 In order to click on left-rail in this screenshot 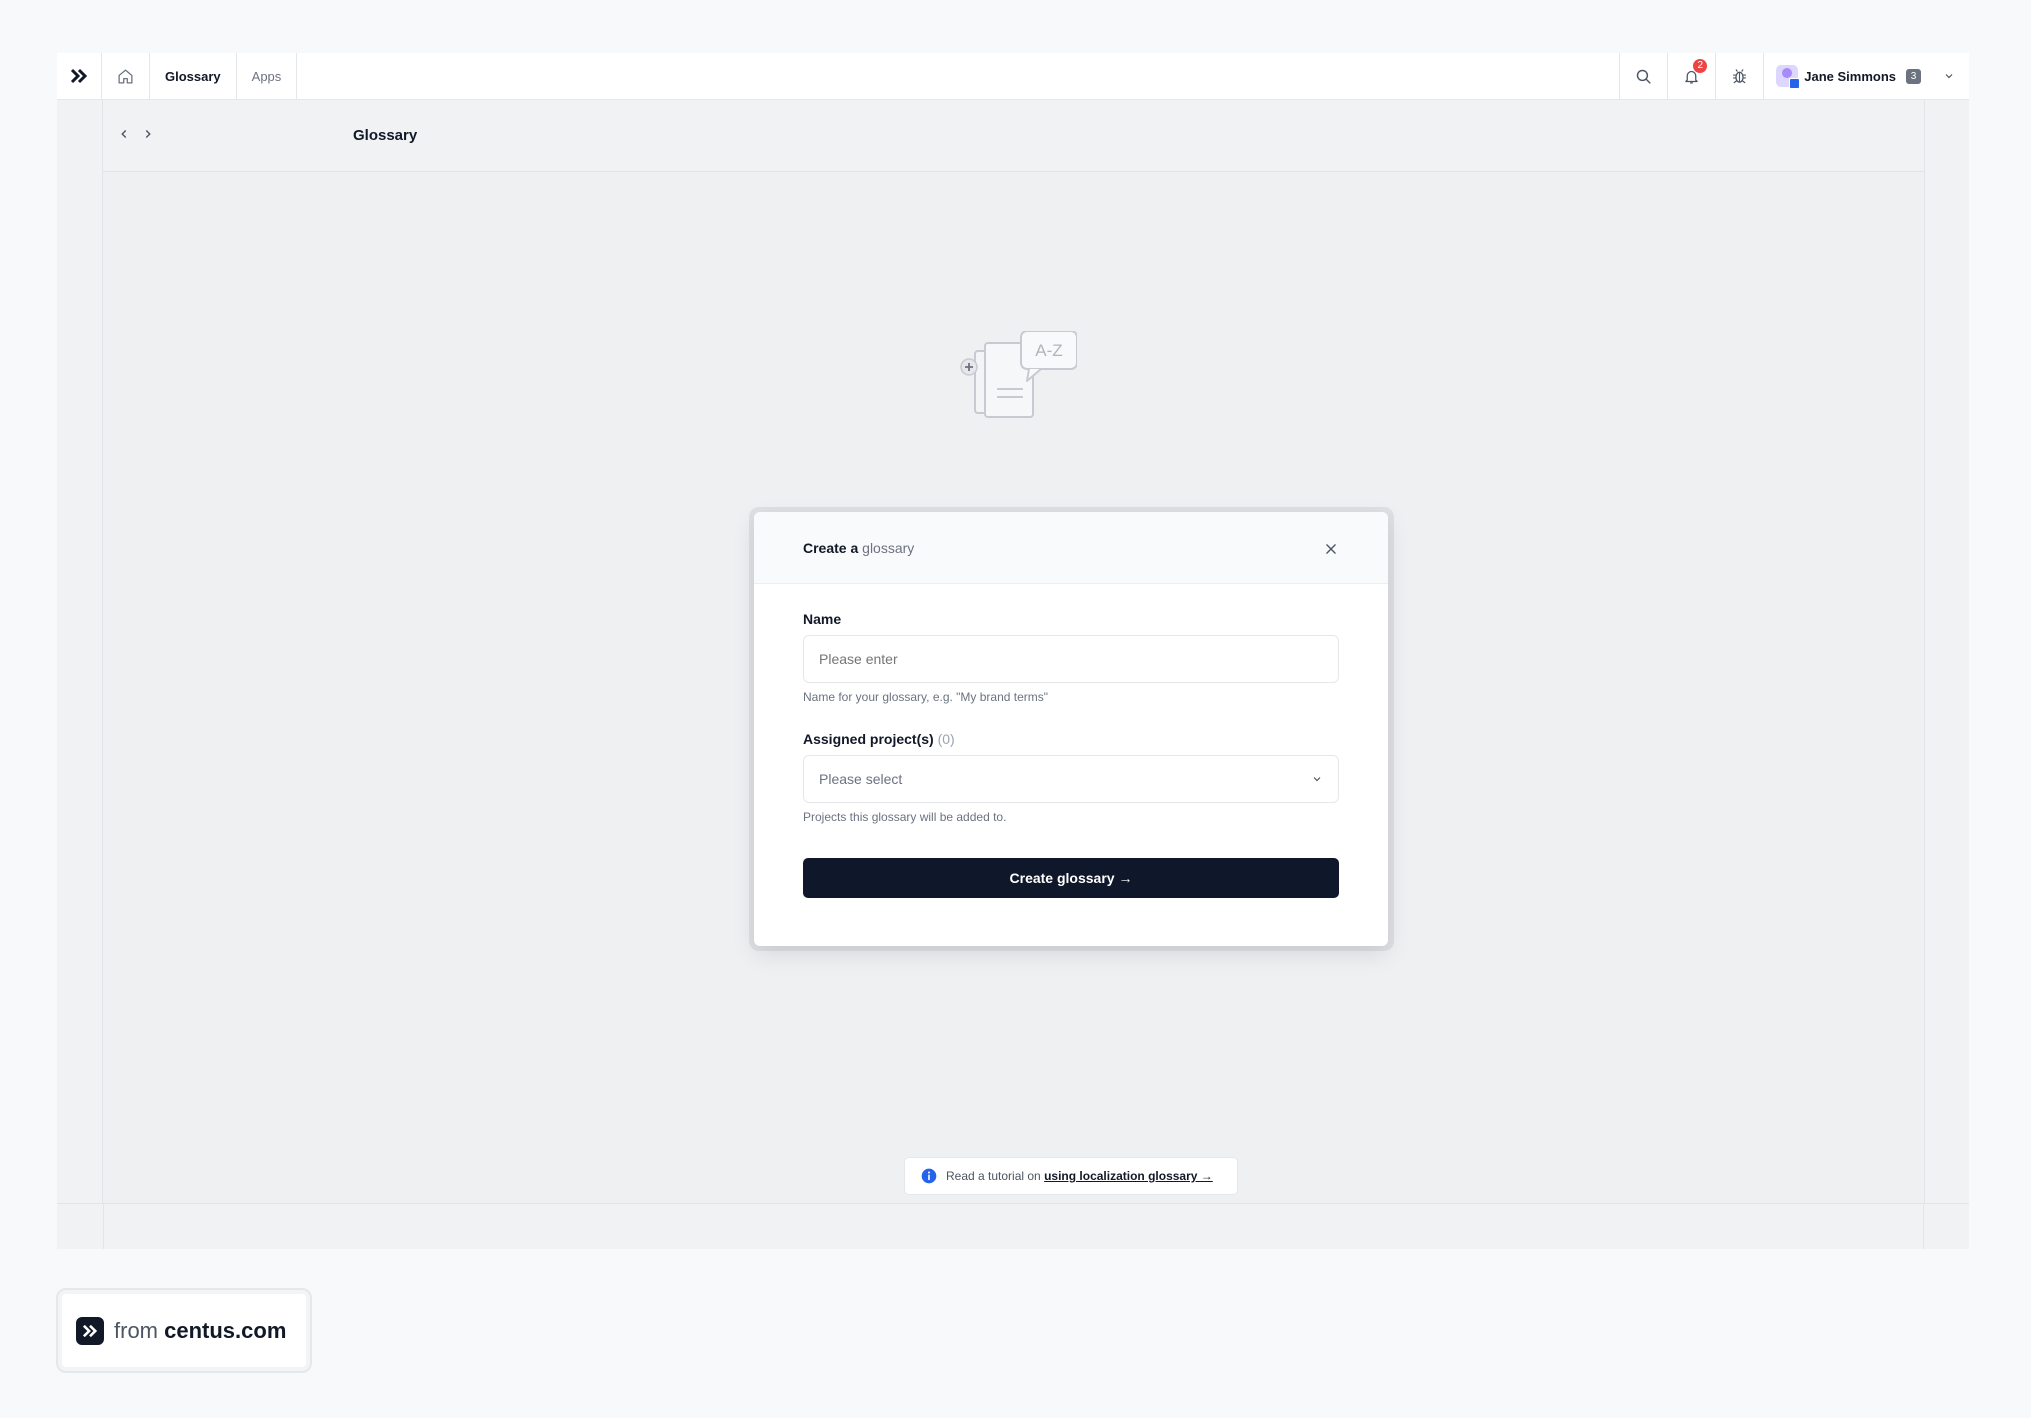, I will do `click(80, 674)`.